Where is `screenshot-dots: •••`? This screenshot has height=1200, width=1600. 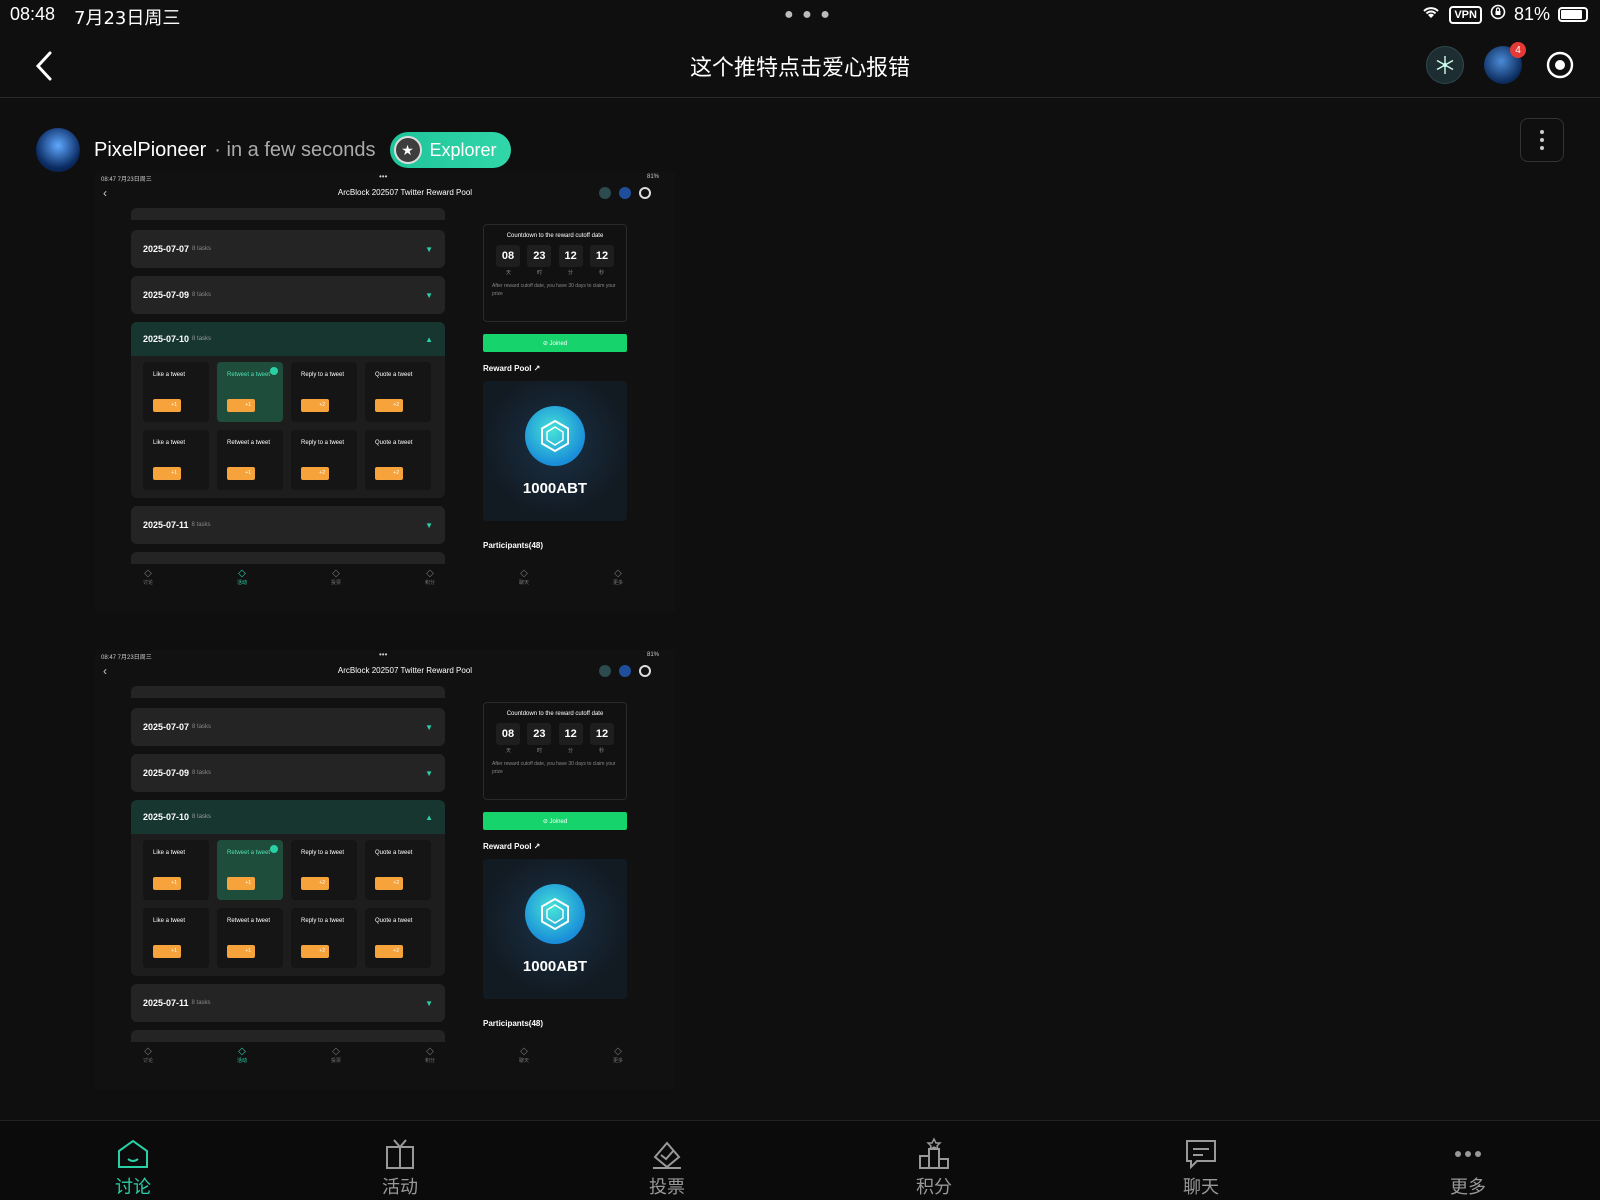 screenshot-dots: ••• is located at coordinates (383, 176).